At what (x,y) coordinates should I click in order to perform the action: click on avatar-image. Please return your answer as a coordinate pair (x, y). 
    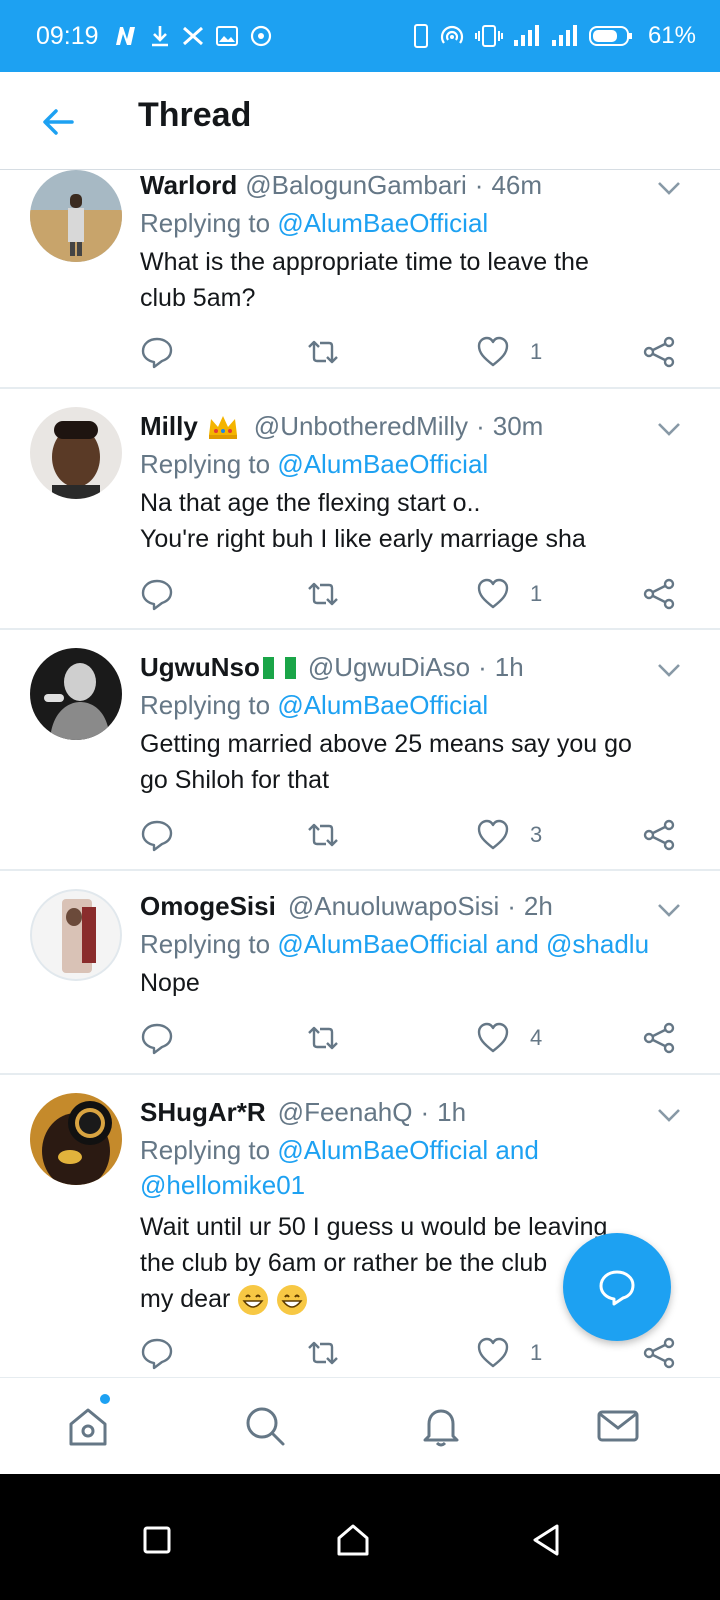
    Looking at the image, I should click on (76, 453).